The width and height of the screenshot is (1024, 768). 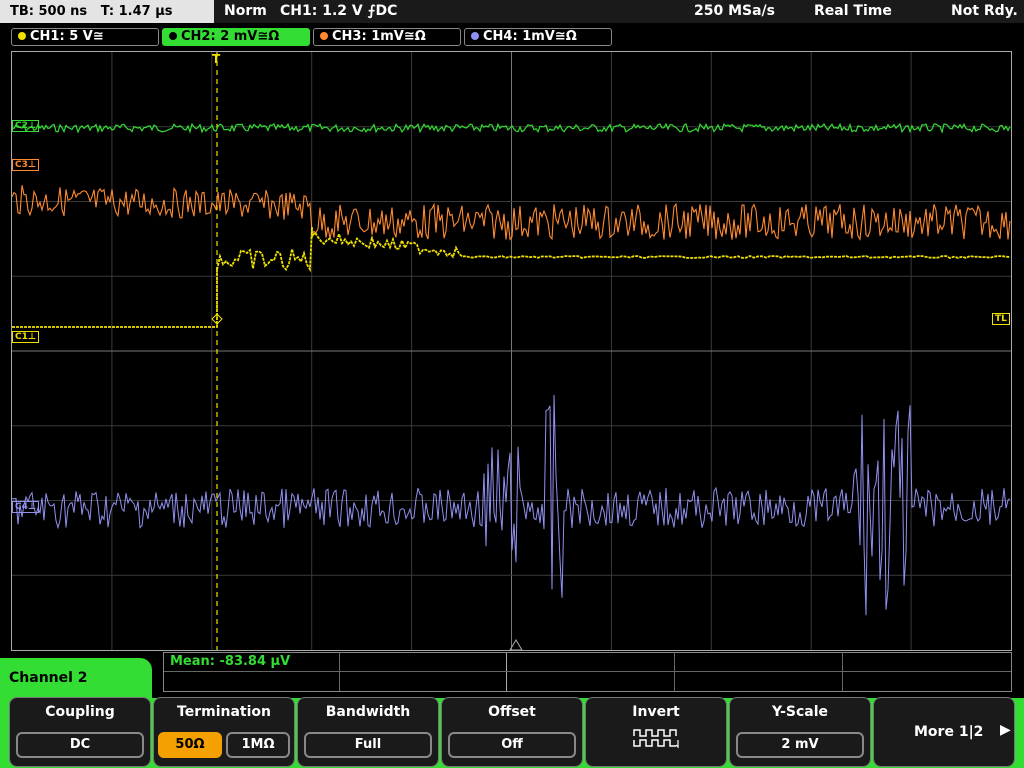 What do you see at coordinates (1005, 730) in the screenshot?
I see `play-right-icon: ▶` at bounding box center [1005, 730].